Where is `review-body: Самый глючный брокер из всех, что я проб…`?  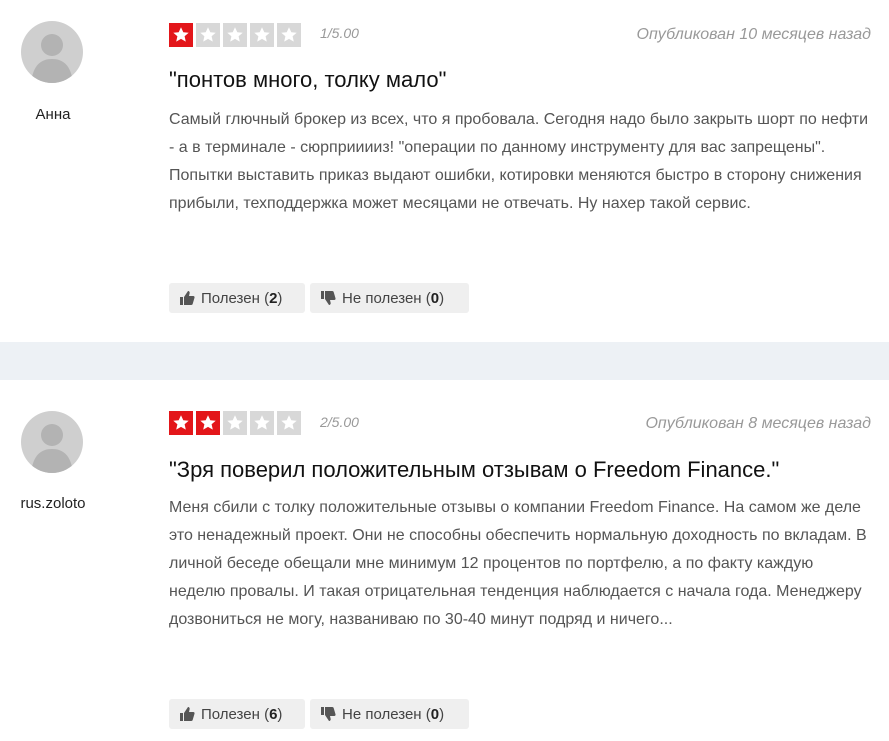
review-body: Самый глючный брокер из всех, что я проб… is located at coordinates (519, 161).